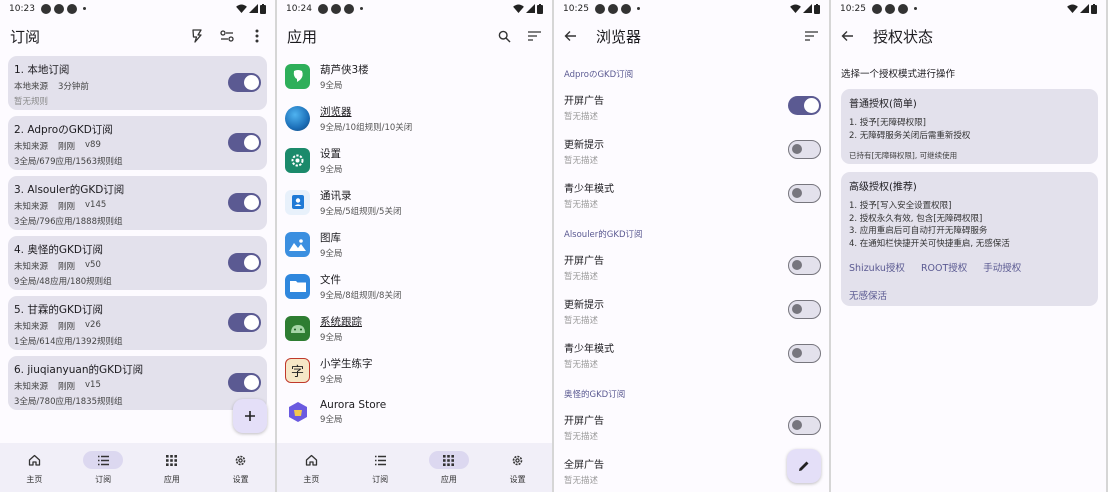  Describe the element at coordinates (968, 36) in the screenshot. I see `top-app-bar: 授权状态` at that location.